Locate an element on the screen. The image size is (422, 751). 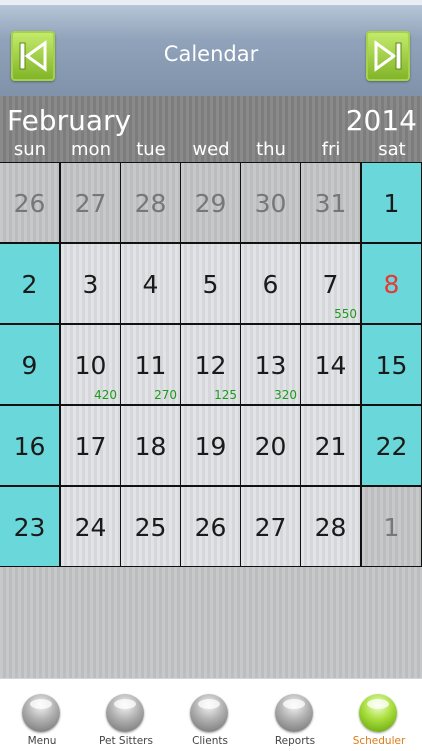
calendar-day-cell: 3 is located at coordinates (90, 283).